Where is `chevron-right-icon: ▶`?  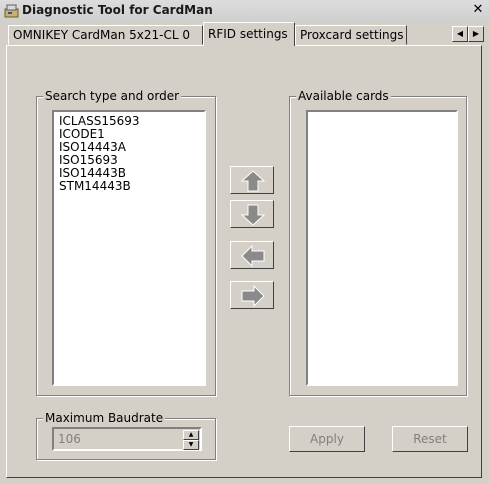 chevron-right-icon: ▶ is located at coordinates (476, 33).